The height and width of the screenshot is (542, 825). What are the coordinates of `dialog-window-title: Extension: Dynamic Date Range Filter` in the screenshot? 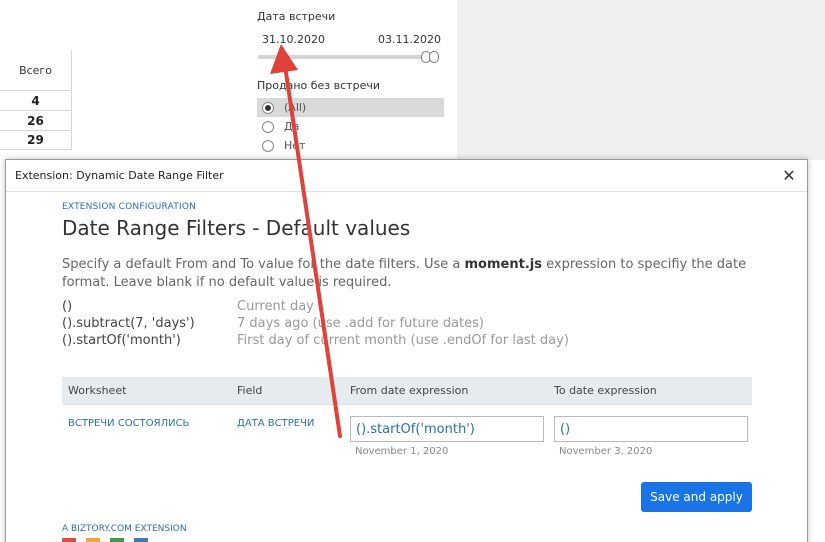 It's located at (119, 175).